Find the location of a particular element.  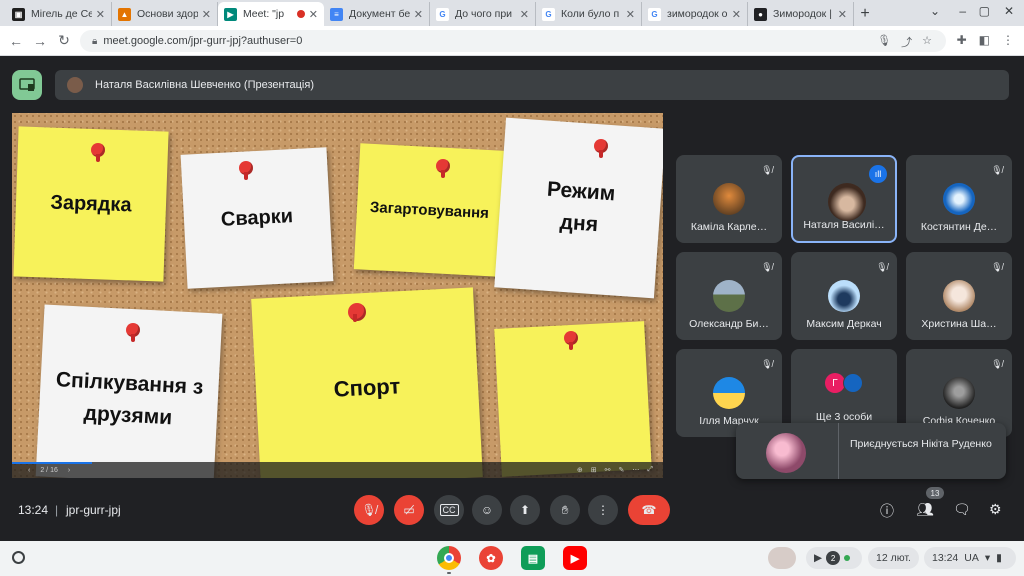

presenting-indicator-button is located at coordinates (27, 85).